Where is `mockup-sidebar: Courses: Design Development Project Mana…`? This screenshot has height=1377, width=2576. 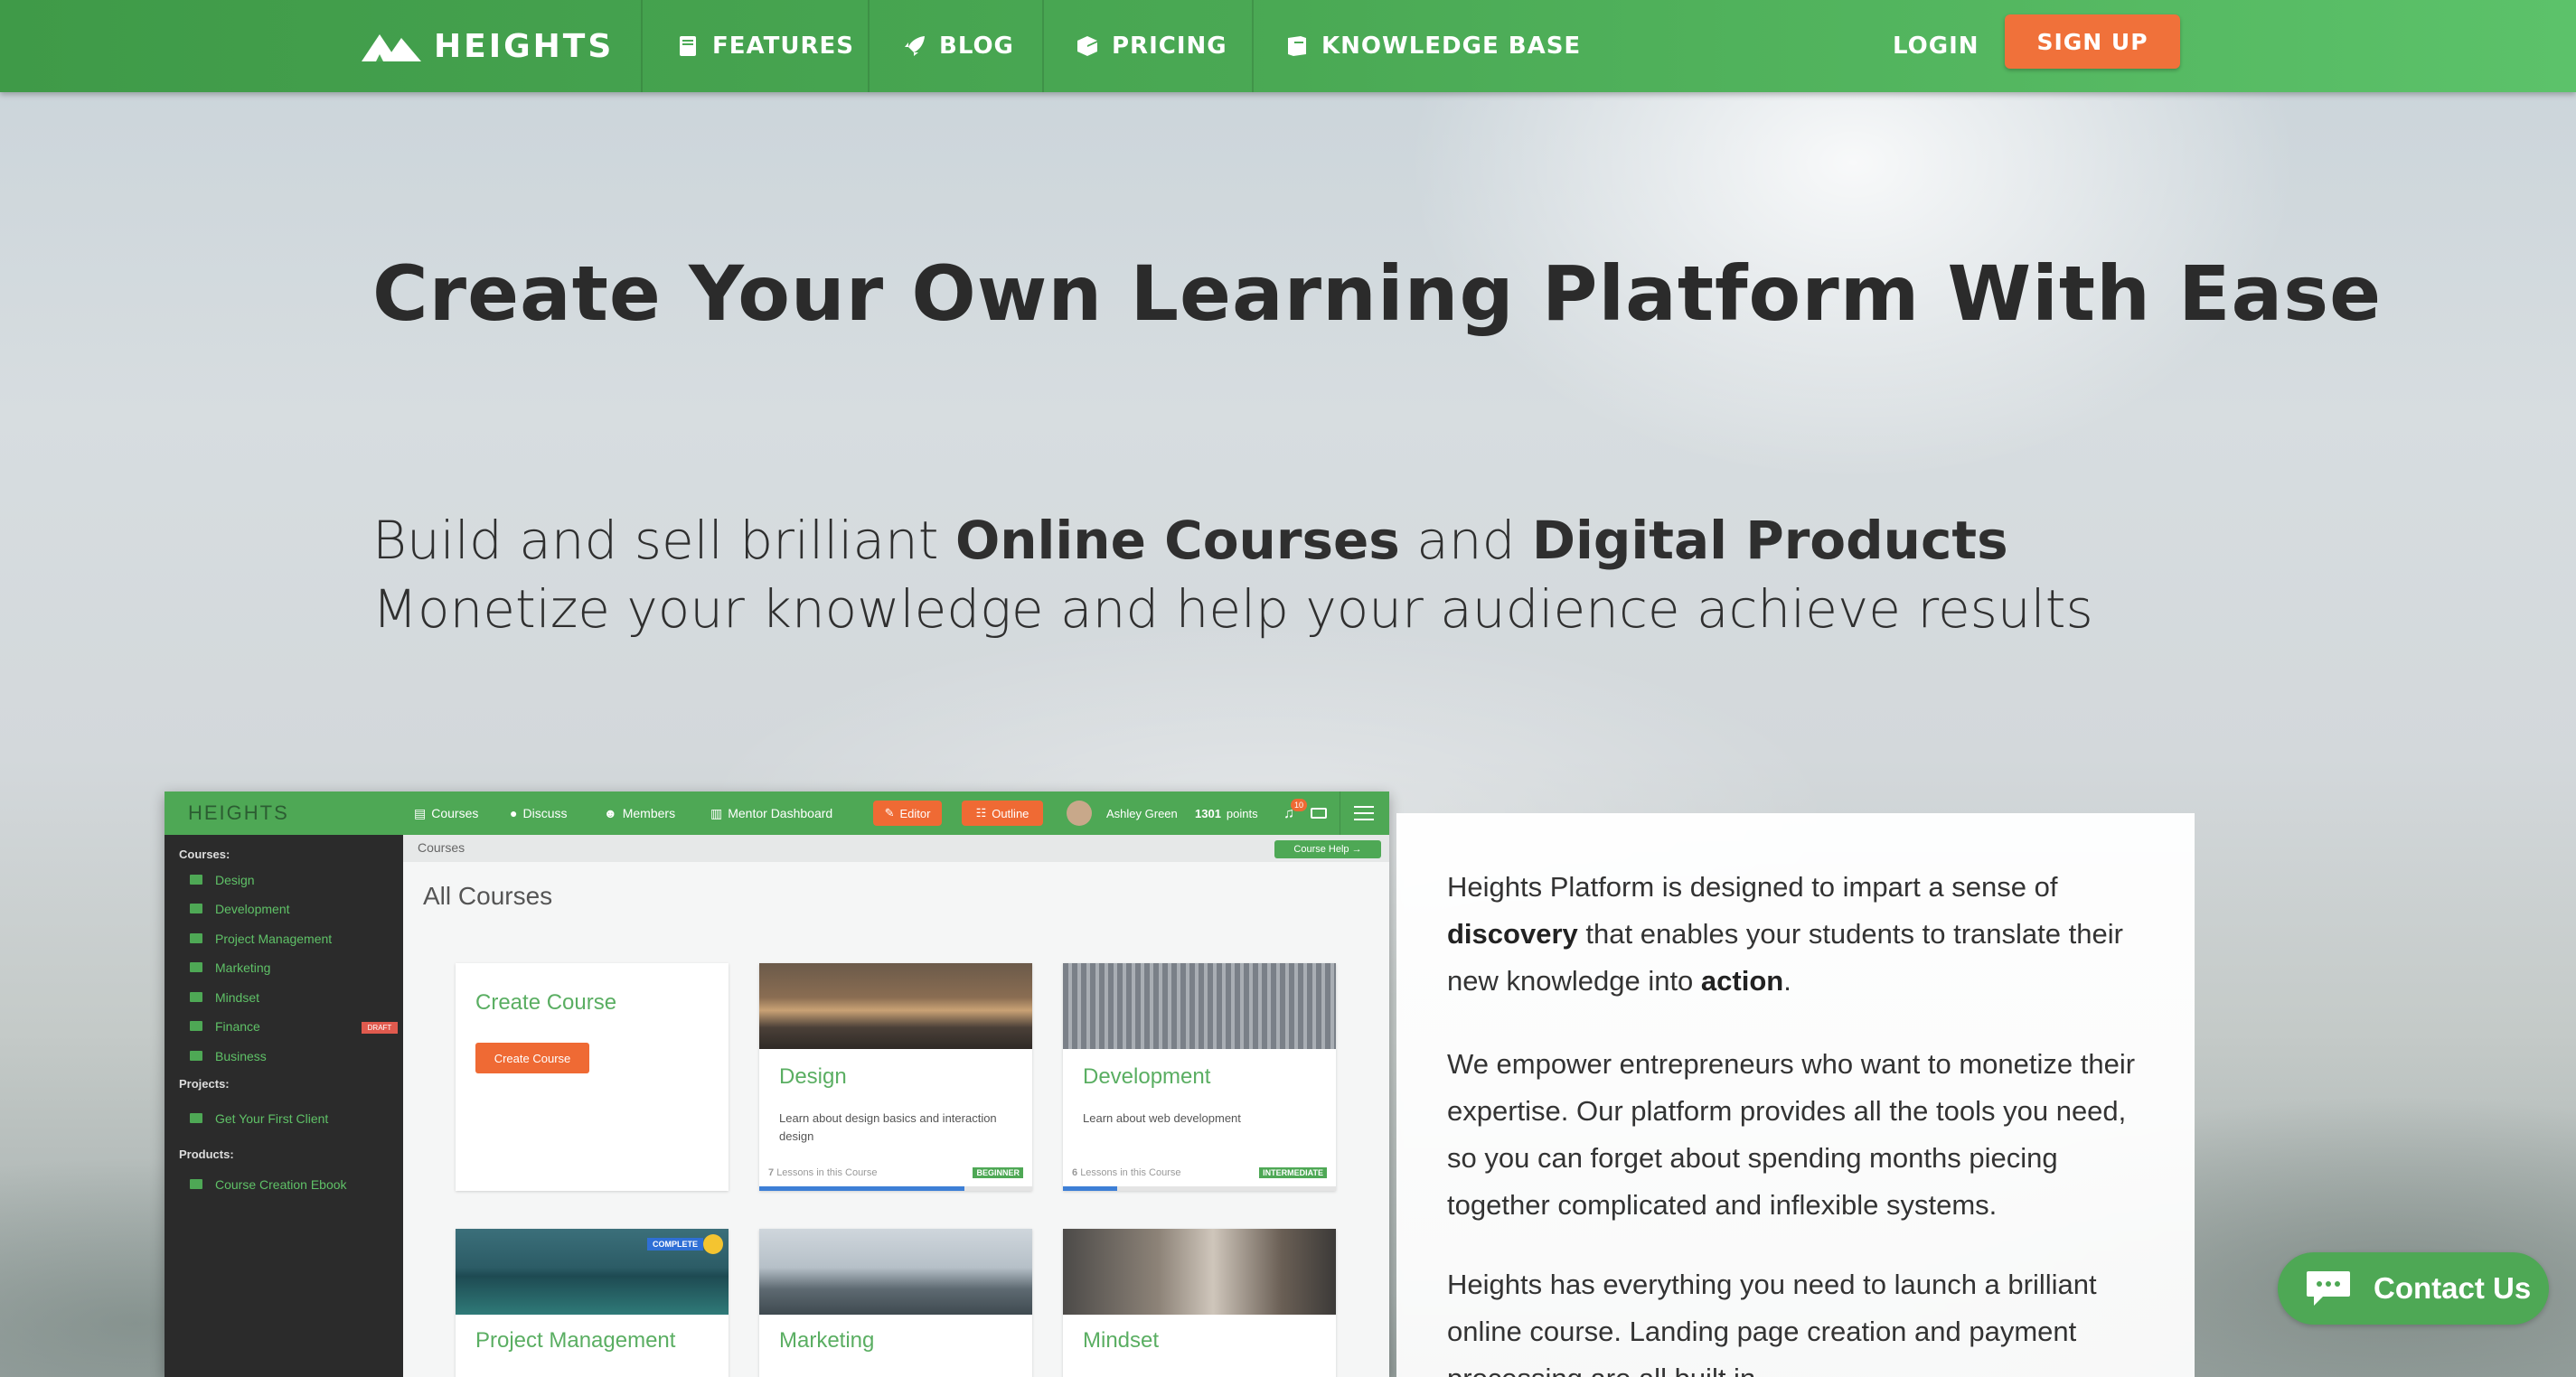
mockup-sidebar: Courses: Design Development Project Mana… is located at coordinates (284, 1106).